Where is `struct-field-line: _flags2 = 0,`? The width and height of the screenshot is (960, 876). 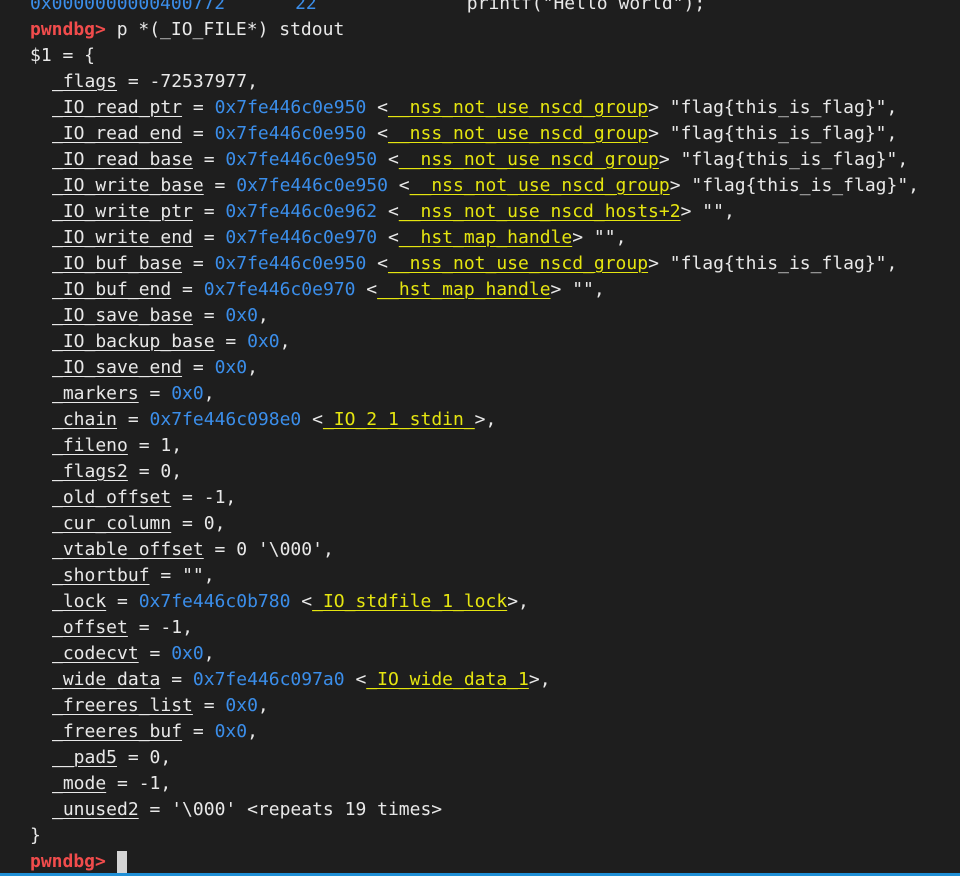 struct-field-line: _flags2 = 0, is located at coordinates (117, 471).